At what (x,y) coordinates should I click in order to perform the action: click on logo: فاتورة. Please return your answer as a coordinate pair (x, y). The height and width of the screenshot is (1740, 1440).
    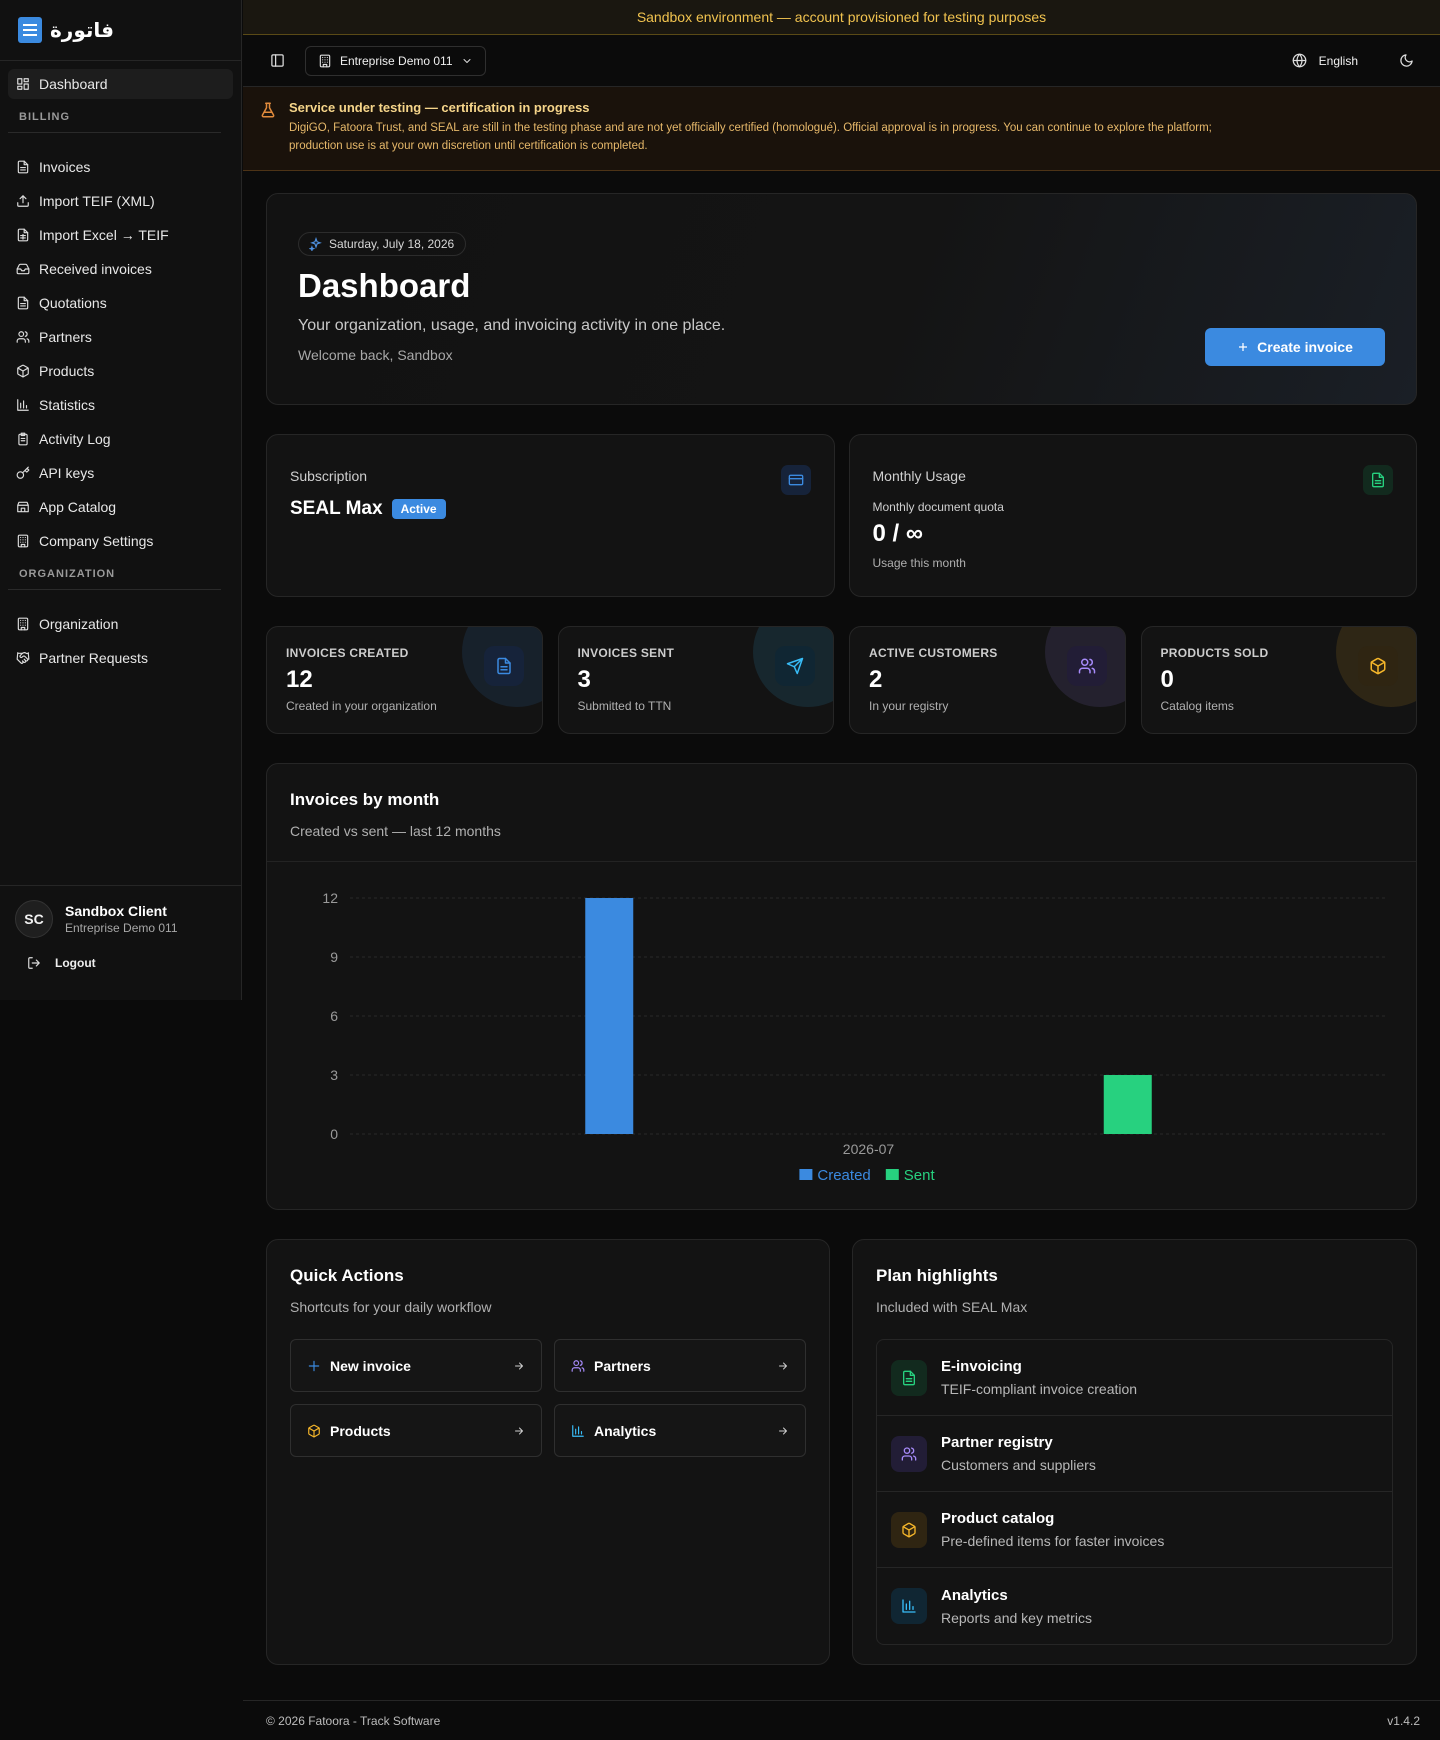
    Looking at the image, I should click on (120, 30).